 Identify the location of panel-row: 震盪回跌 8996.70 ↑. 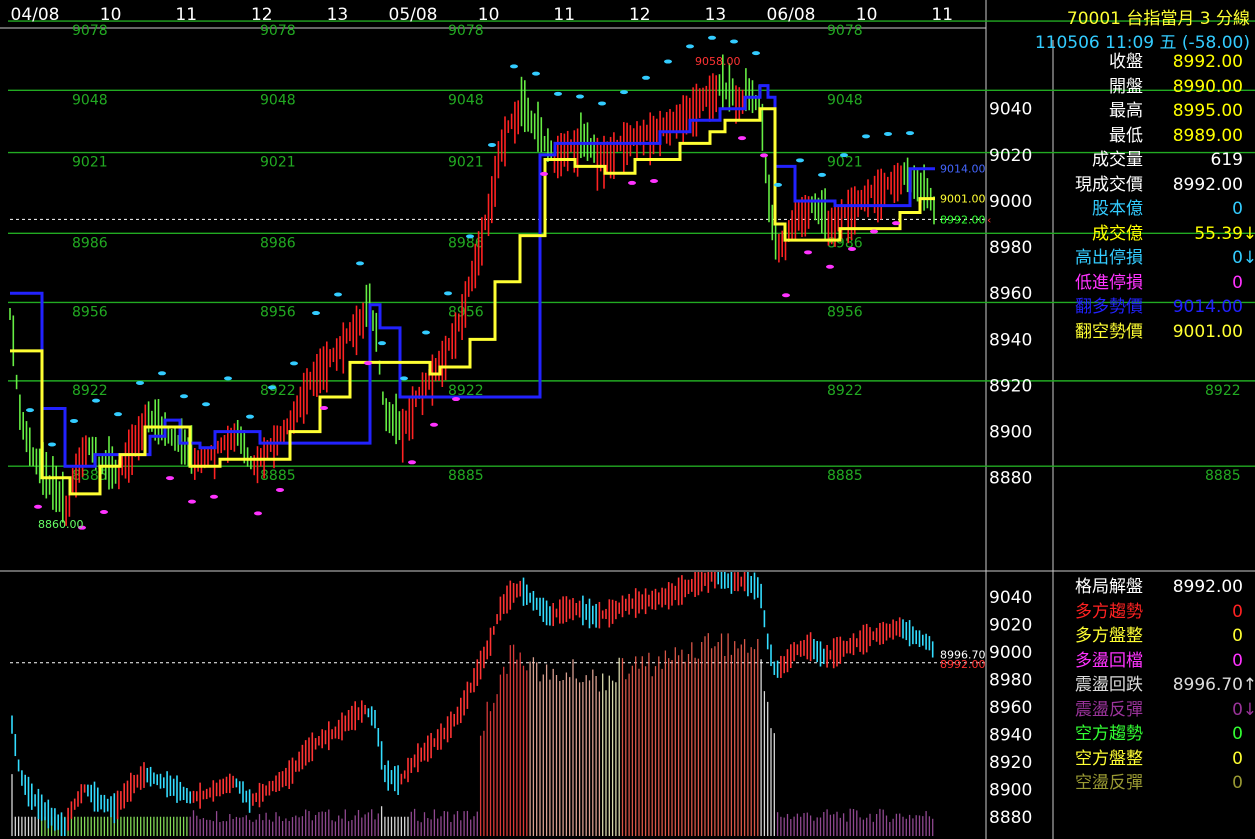
(1156, 685).